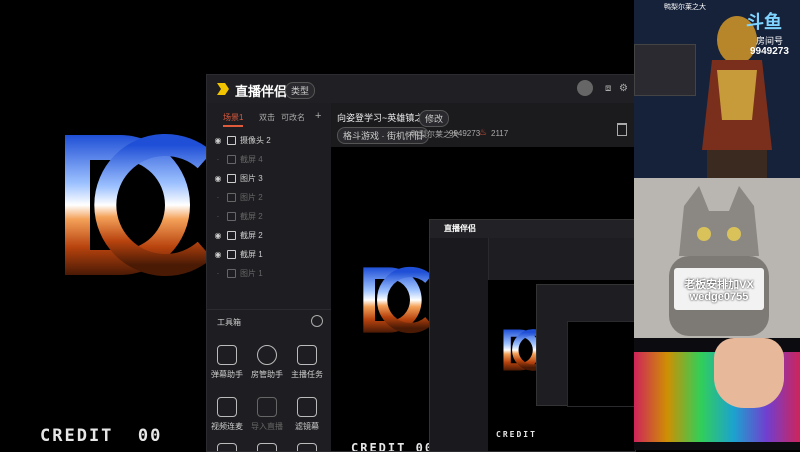  Describe the element at coordinates (223, 89) in the screenshot. I see `app-logo-icon` at that location.